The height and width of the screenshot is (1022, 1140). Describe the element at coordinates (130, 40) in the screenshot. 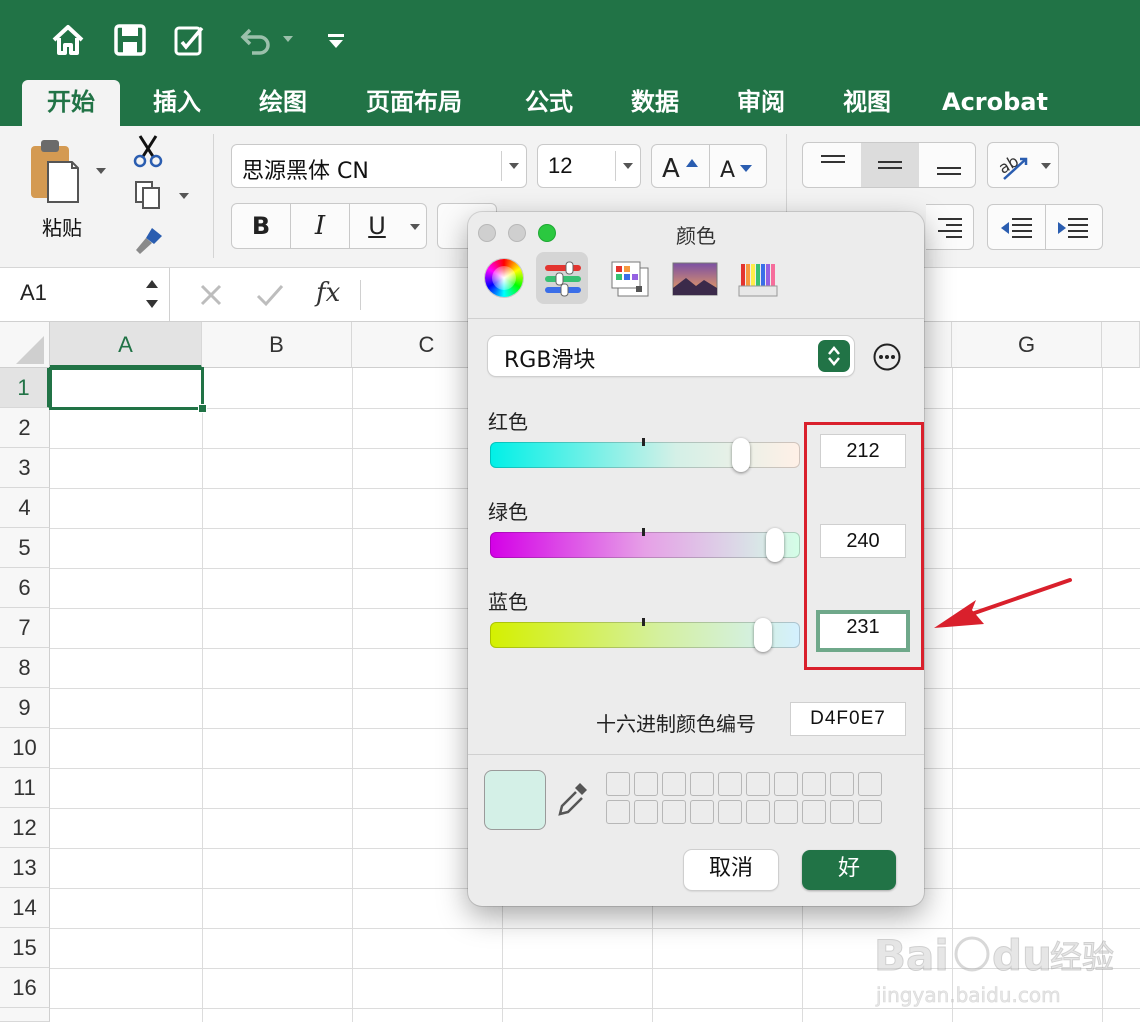

I see `save-icon` at that location.